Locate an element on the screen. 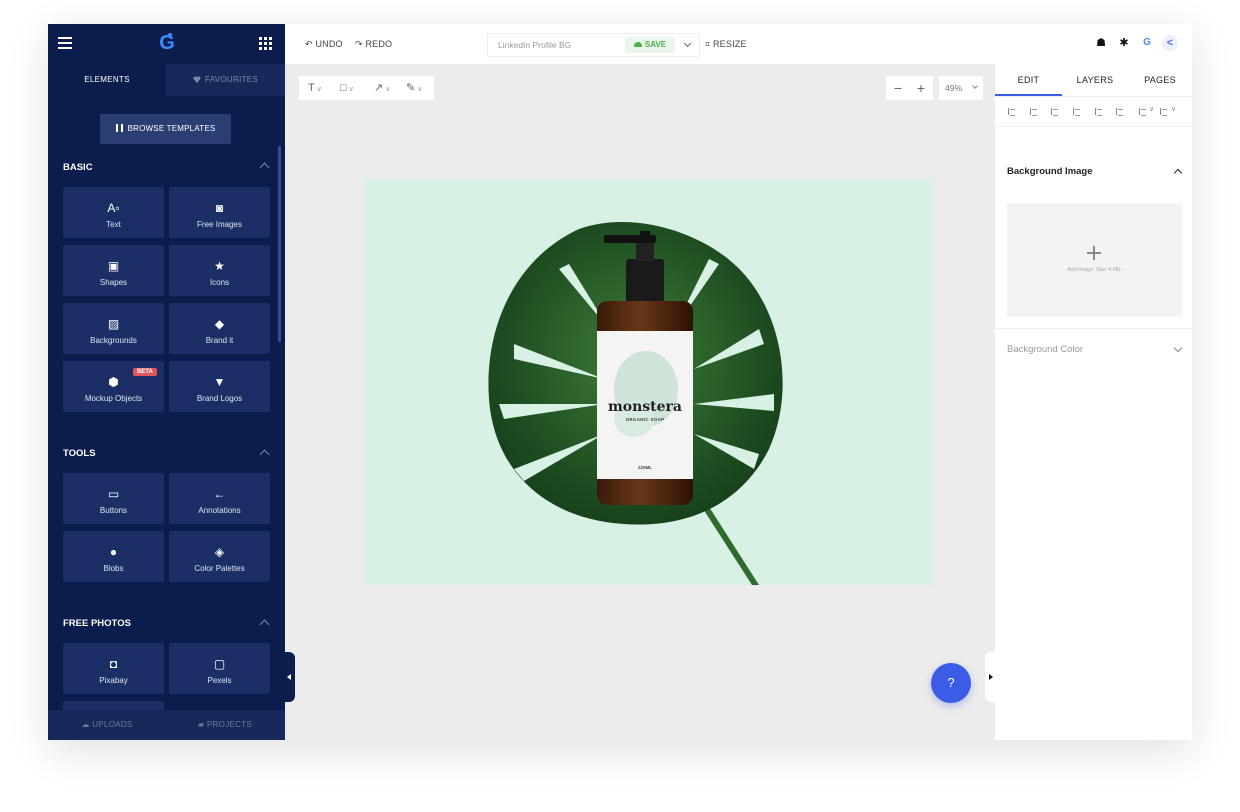 Image resolution: width=1240 pixels, height=812 pixels. monstera-mockup-image is located at coordinates (635, 403).